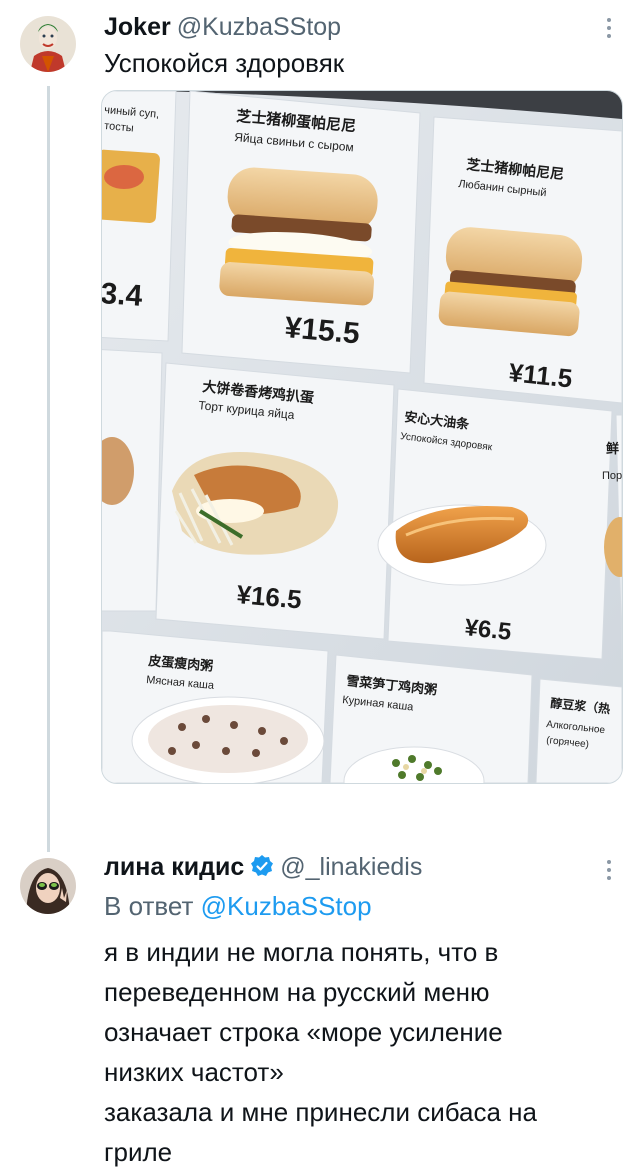  What do you see at coordinates (510, 282) in the screenshot?
I see `panini-image` at bounding box center [510, 282].